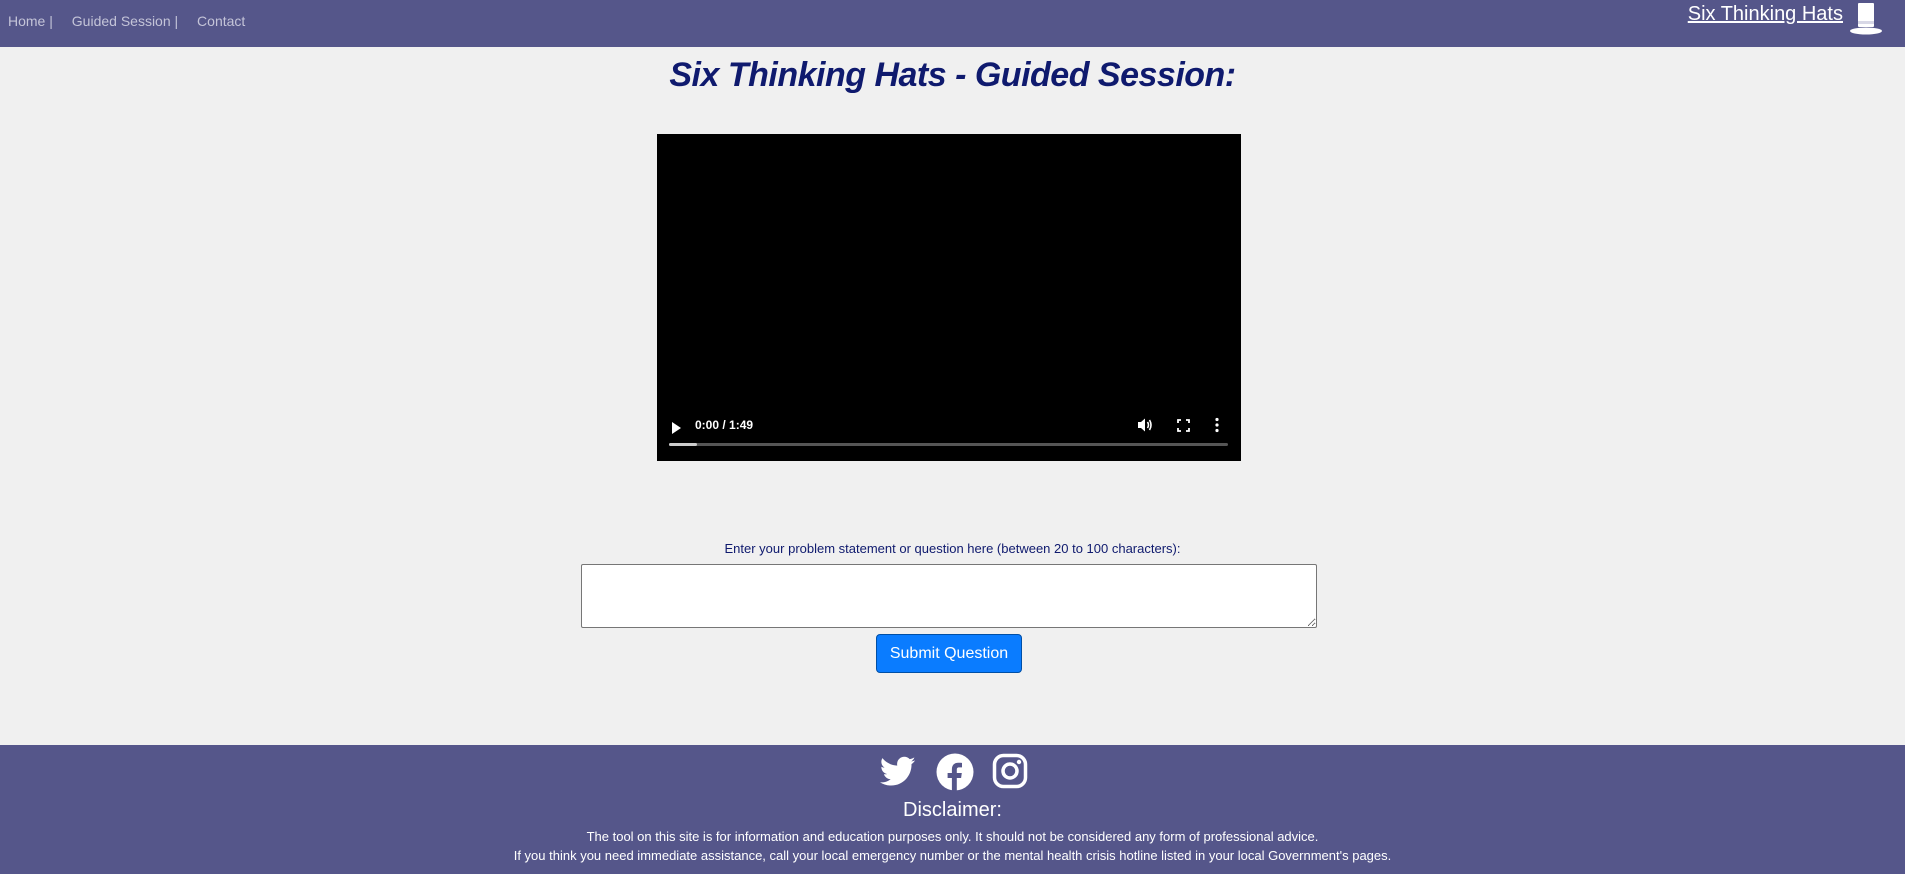 Image resolution: width=1905 pixels, height=874 pixels. I want to click on facebook-link, so click(955, 774).